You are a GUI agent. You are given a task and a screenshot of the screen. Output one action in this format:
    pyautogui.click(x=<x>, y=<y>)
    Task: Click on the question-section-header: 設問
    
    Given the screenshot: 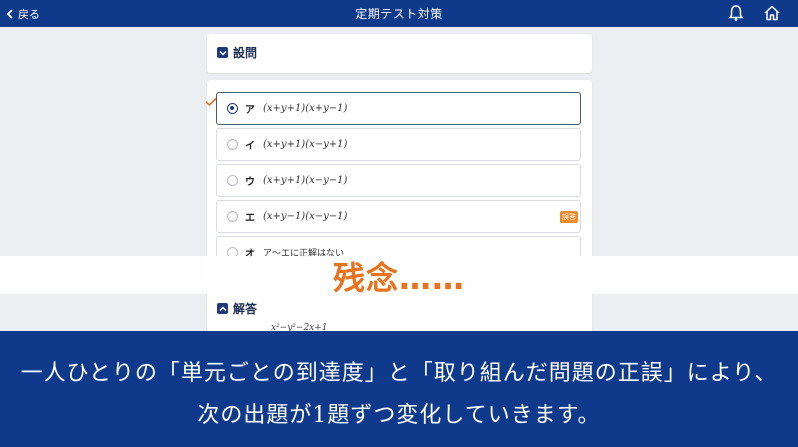 What is the action you would take?
    pyautogui.click(x=237, y=52)
    